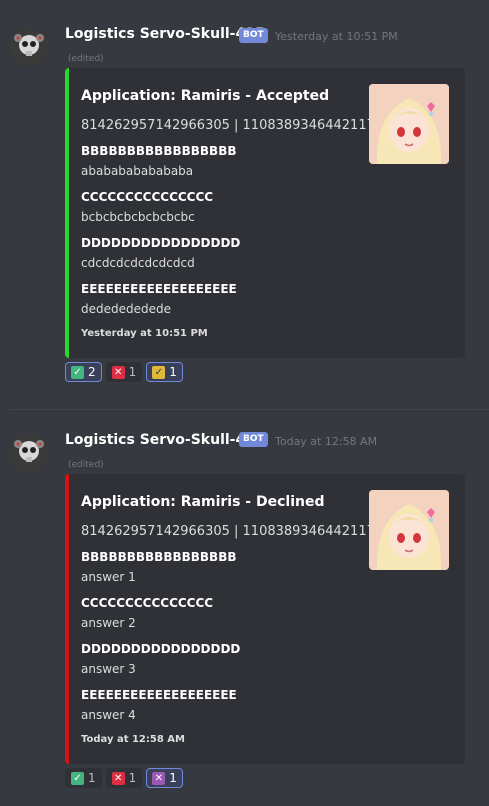 Image resolution: width=489 pixels, height=806 pixels. I want to click on field-value: bcbcbcbcbcbcbcbc, so click(138, 217).